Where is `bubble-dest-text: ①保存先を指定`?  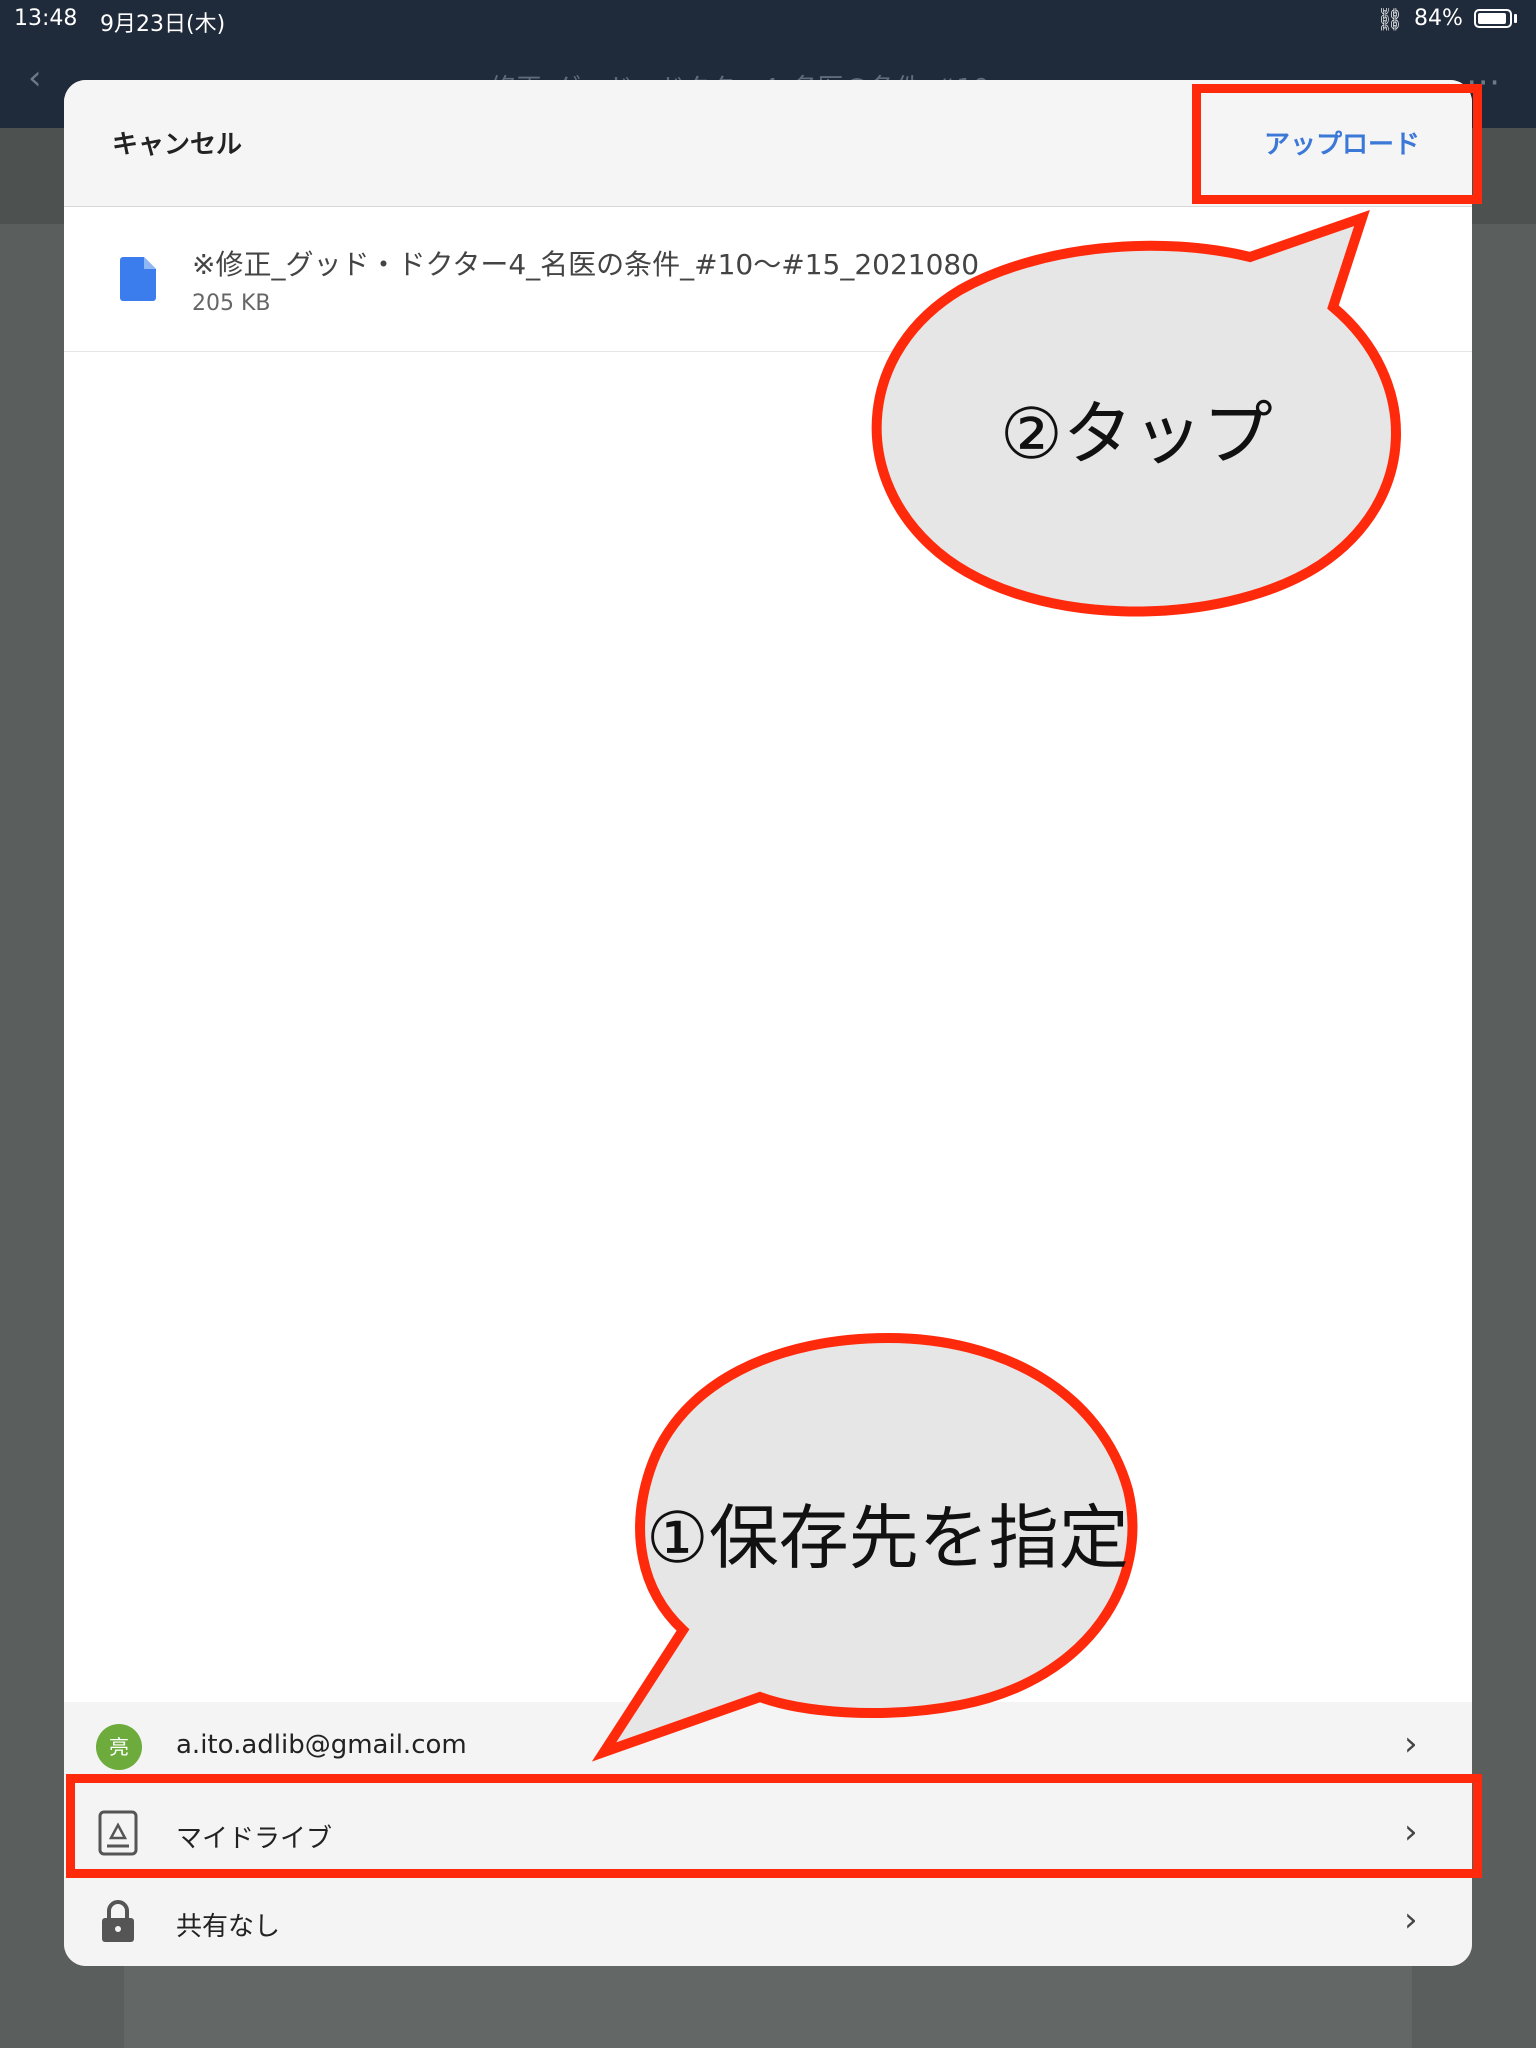
bubble-dest-text: ①保存先を指定 is located at coordinates (887, 1538).